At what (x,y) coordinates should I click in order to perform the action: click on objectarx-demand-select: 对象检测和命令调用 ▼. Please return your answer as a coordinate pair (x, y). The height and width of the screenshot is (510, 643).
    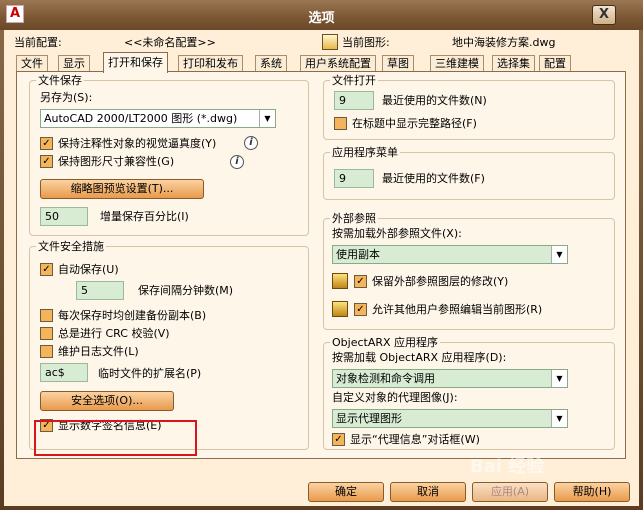
    Looking at the image, I should click on (450, 378).